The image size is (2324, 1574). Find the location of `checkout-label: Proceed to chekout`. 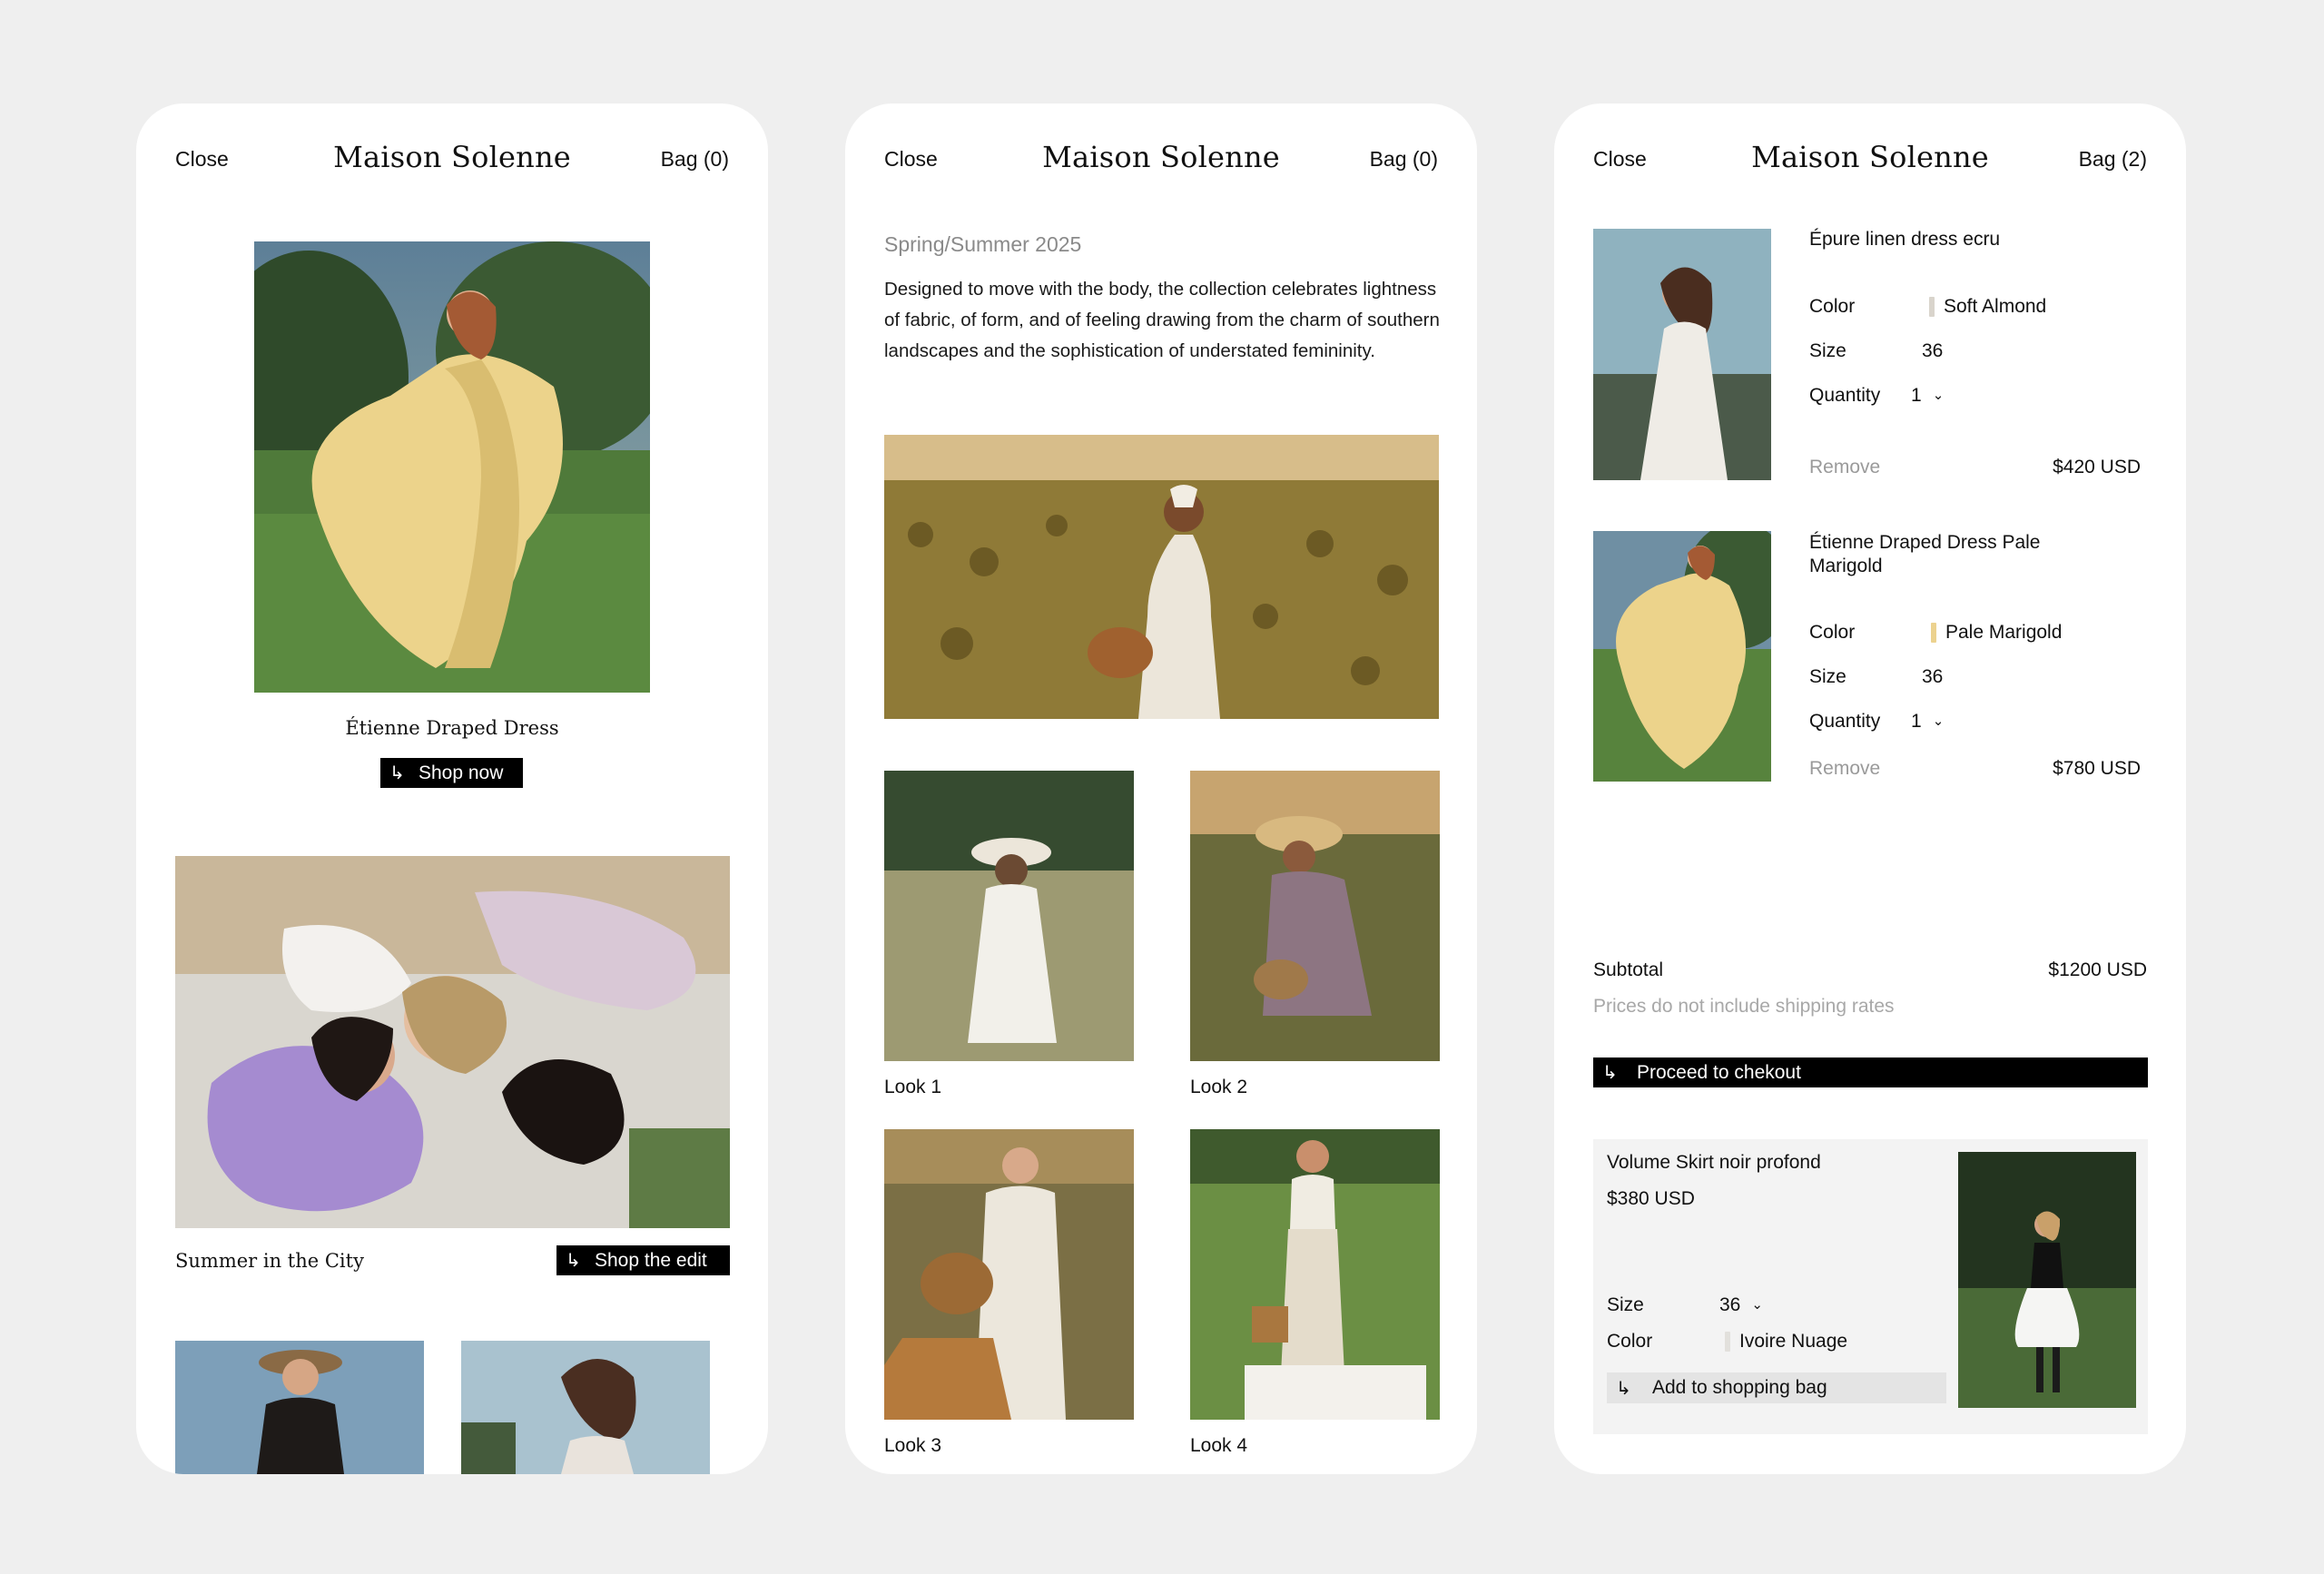

checkout-label: Proceed to chekout is located at coordinates (1719, 1072).